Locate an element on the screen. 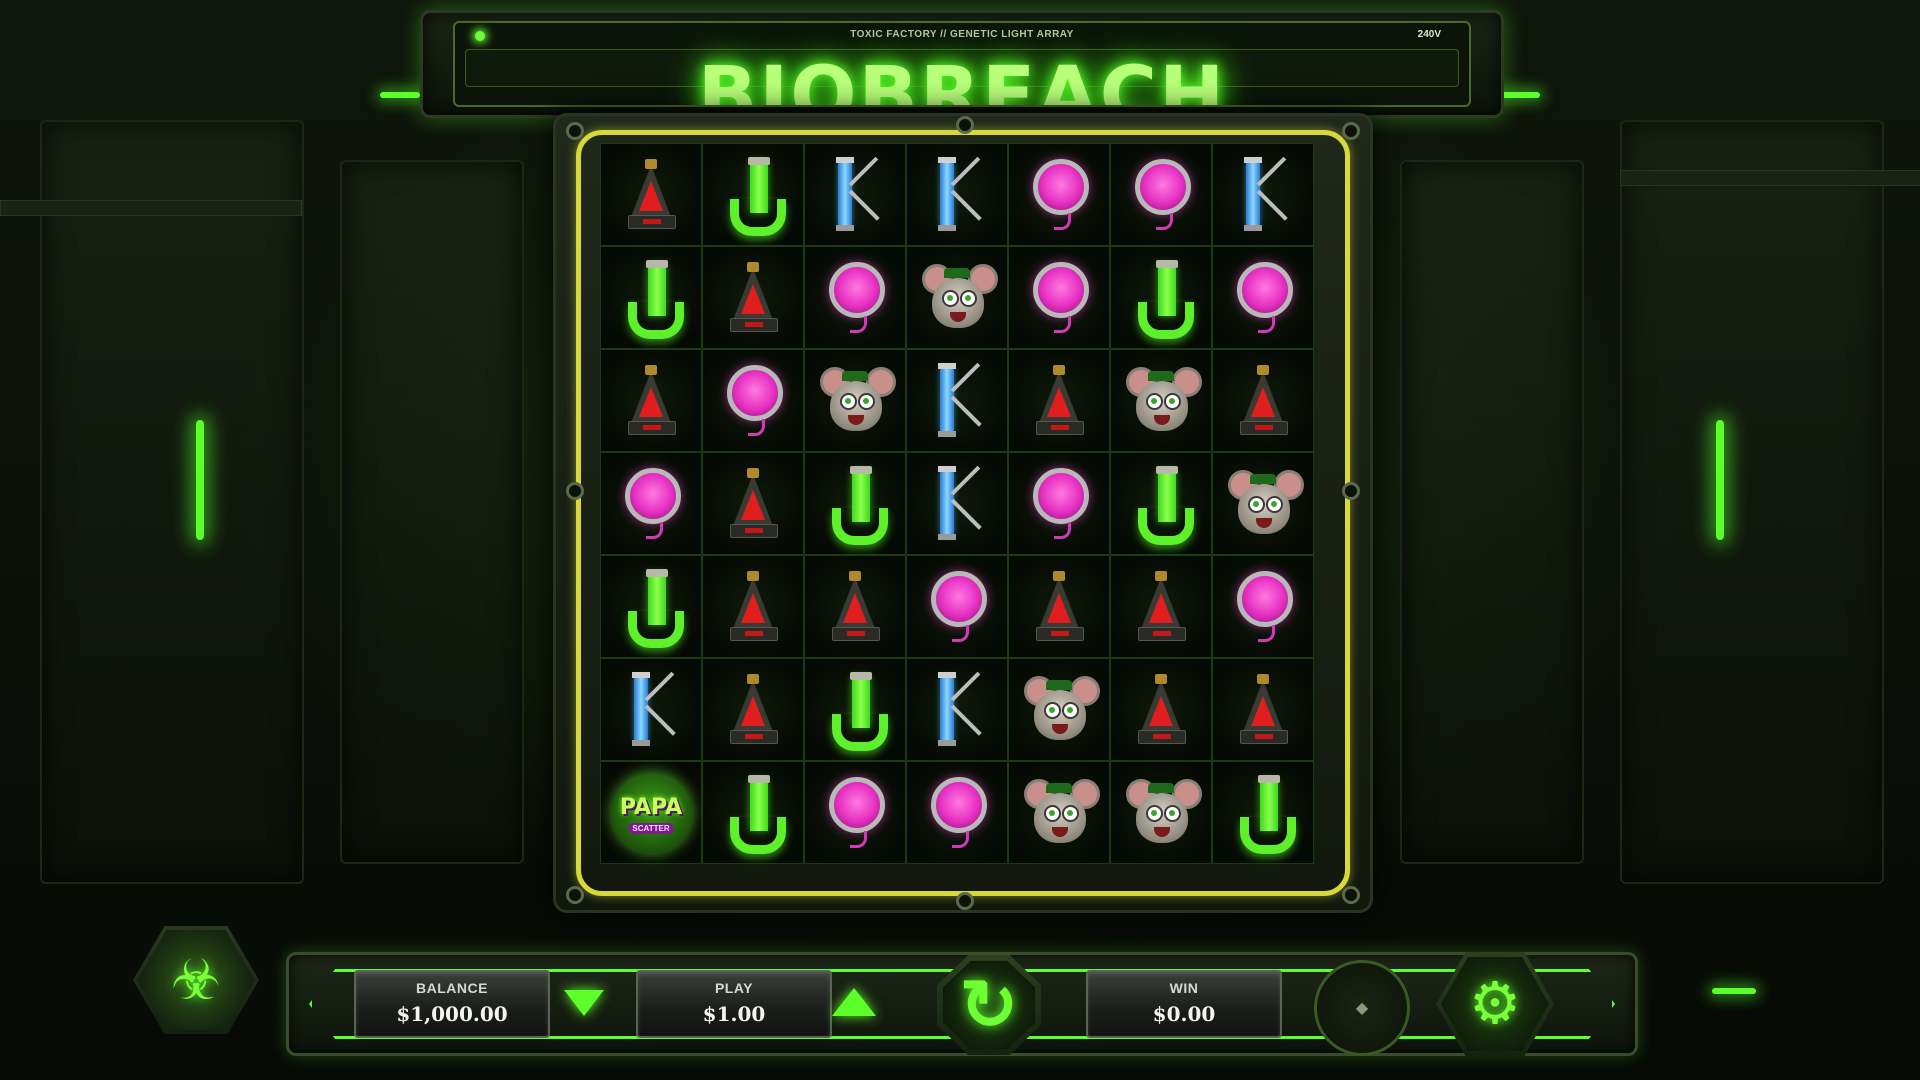  game-title: BIOBREACH is located at coordinates (962, 79).